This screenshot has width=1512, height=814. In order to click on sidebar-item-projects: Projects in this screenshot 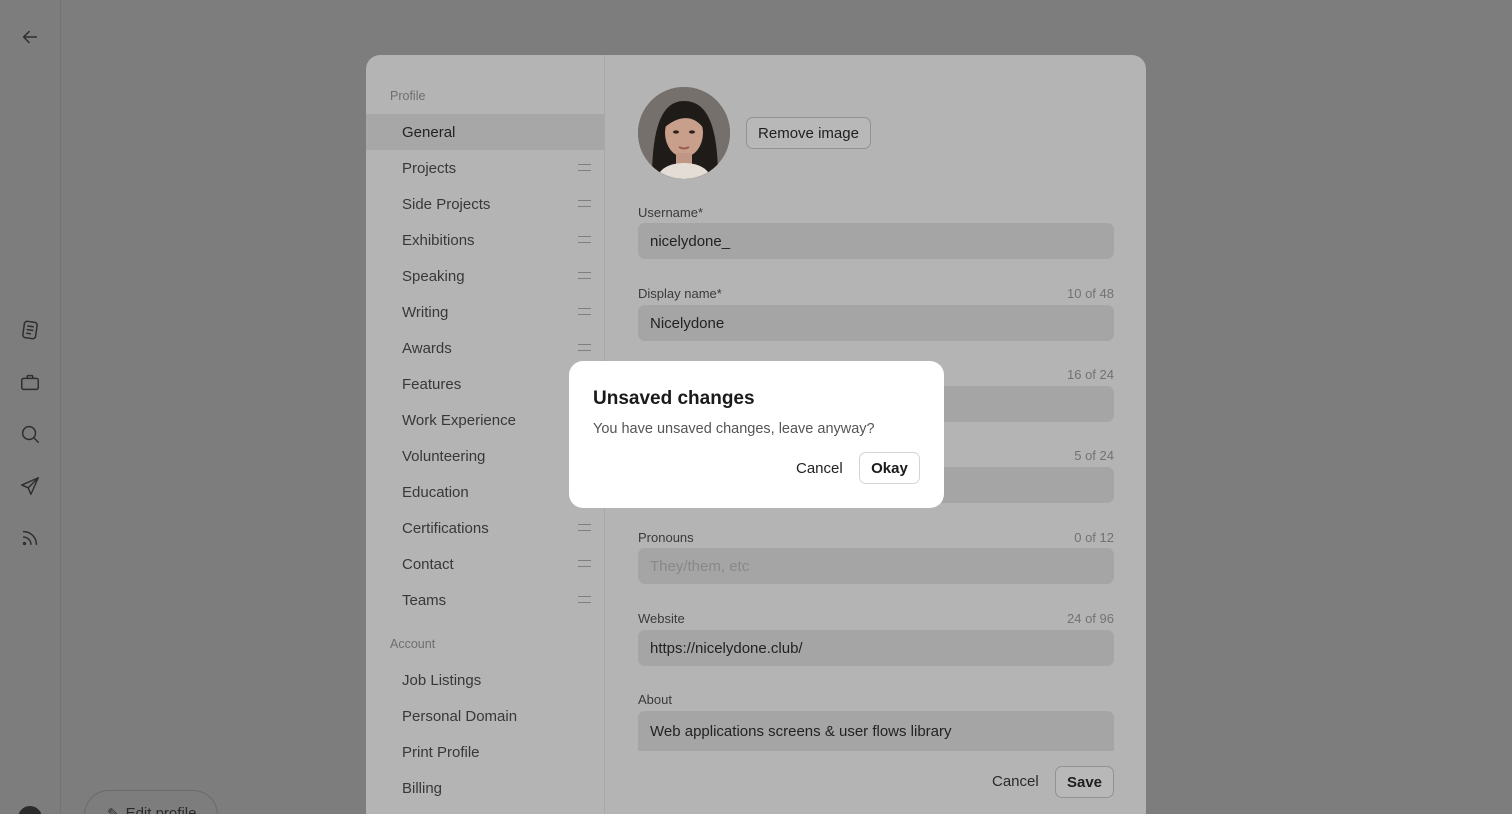, I will do `click(485, 168)`.